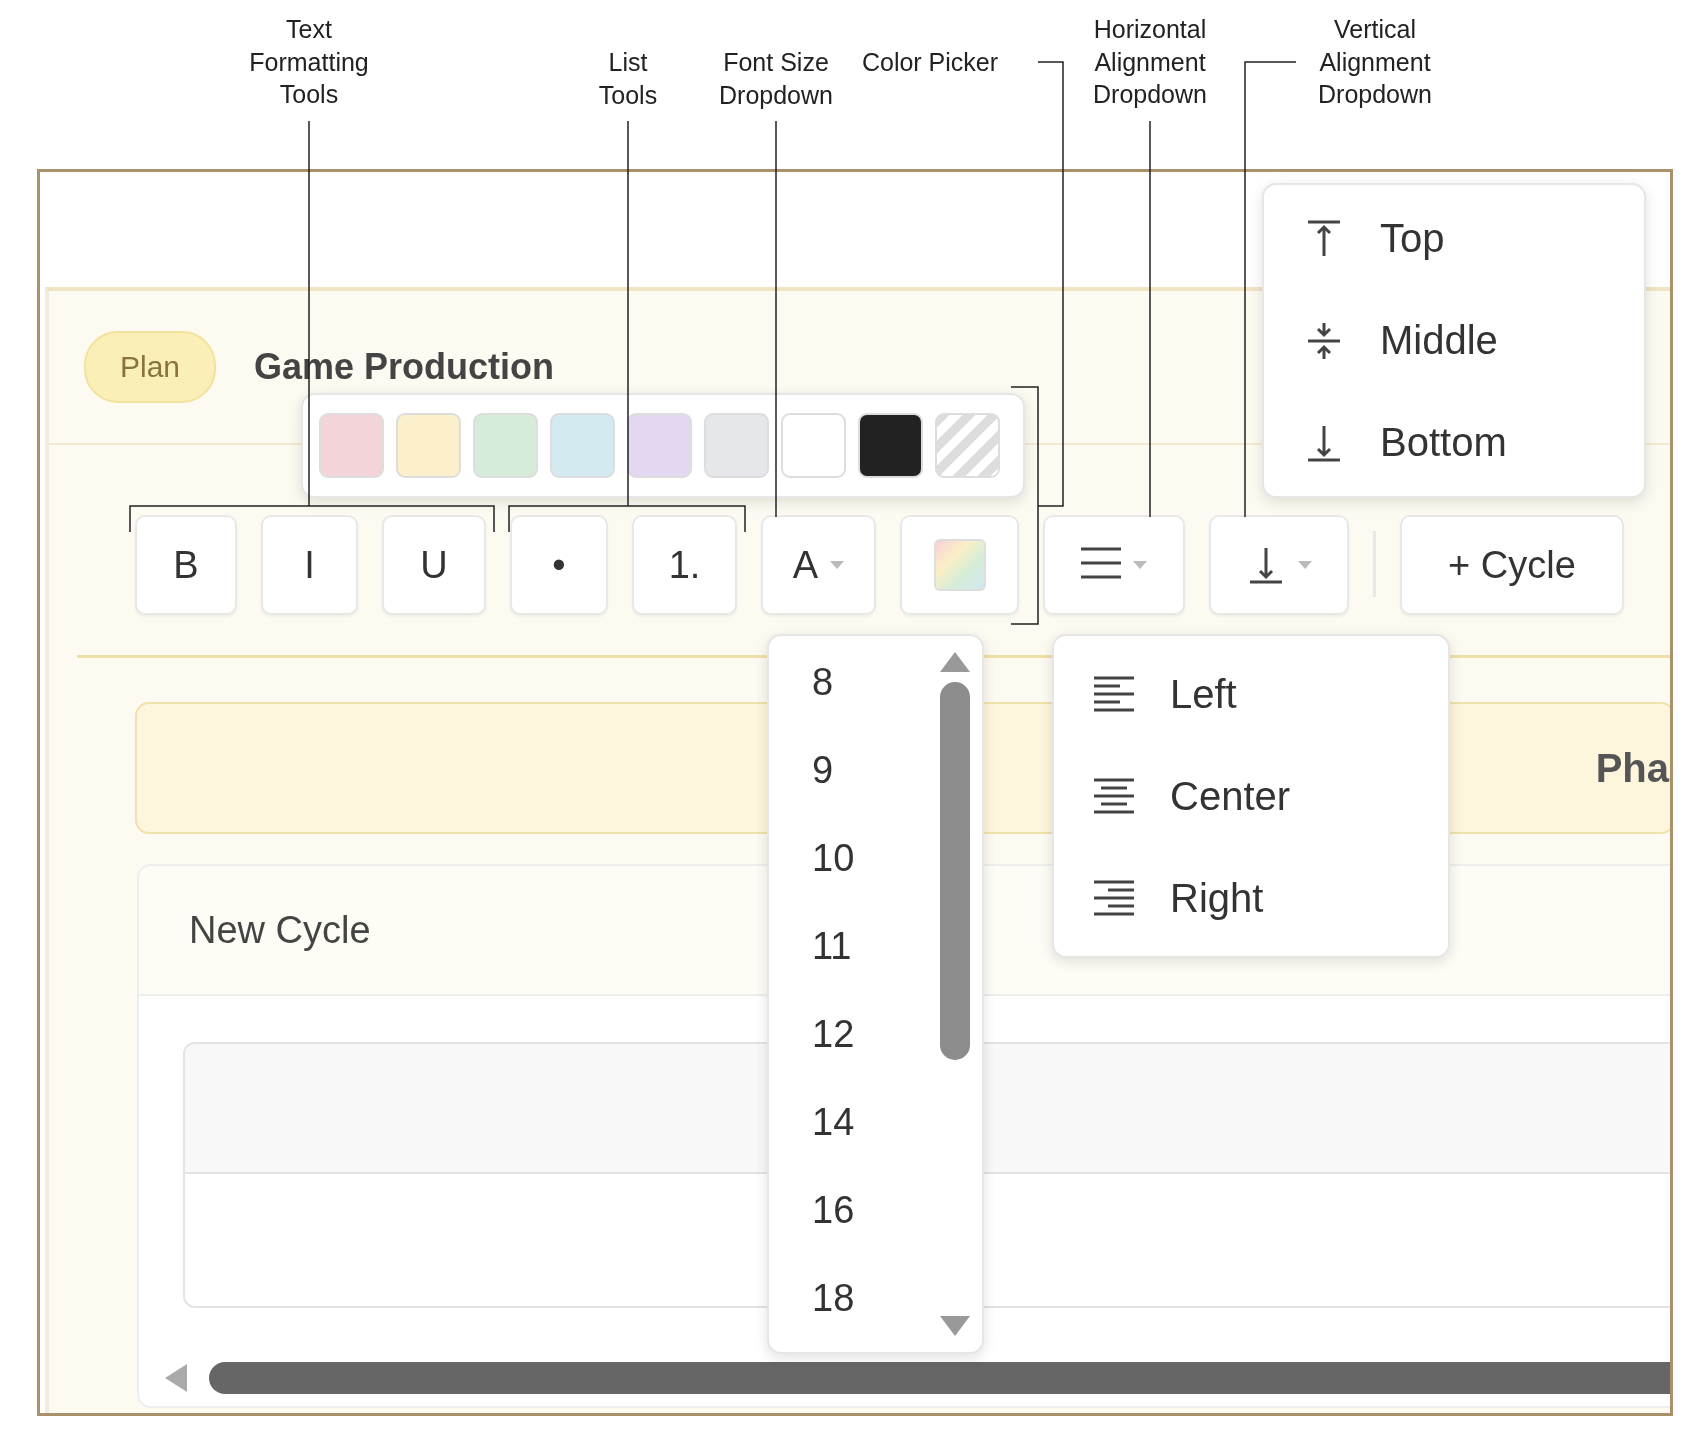 Image resolution: width=1696 pixels, height=1440 pixels. Describe the element at coordinates (930, 62) in the screenshot. I see `annotation-label: Color Picker` at that location.